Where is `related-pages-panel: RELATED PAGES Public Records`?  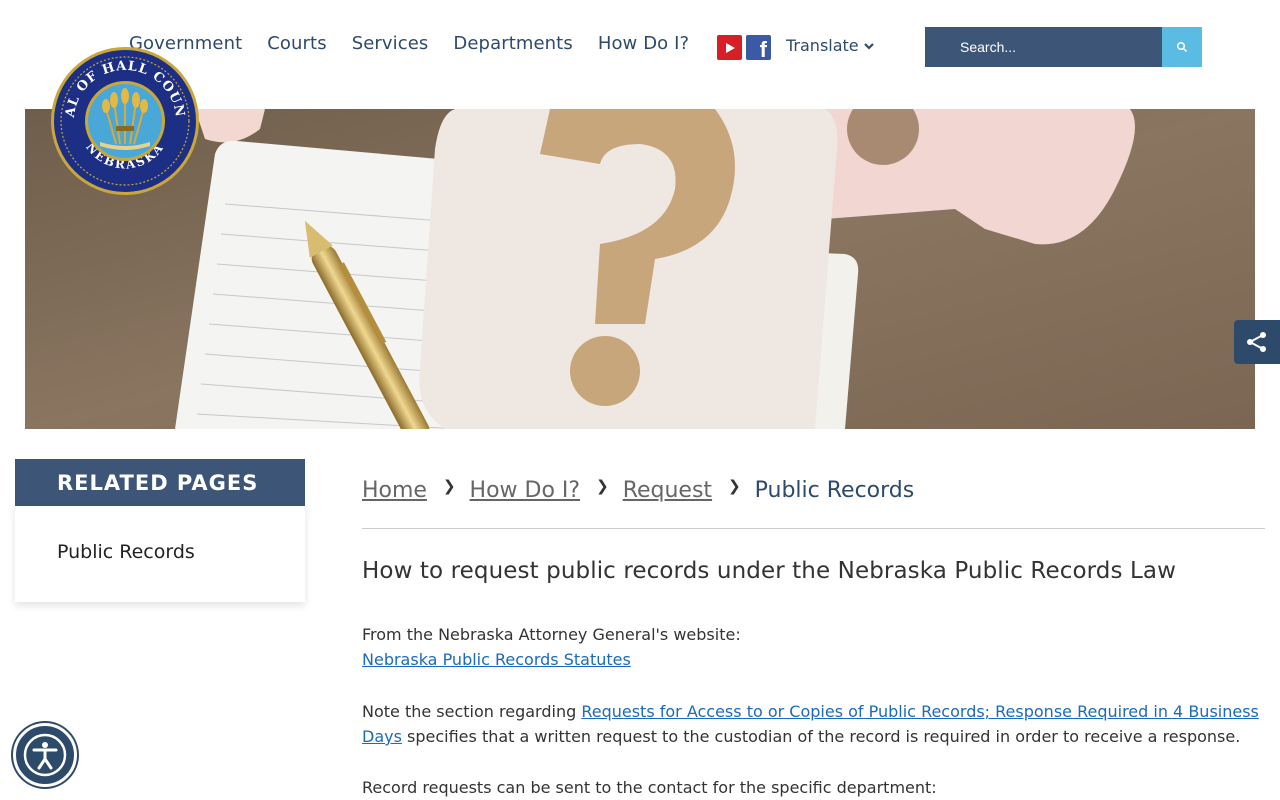 related-pages-panel: RELATED PAGES Public Records is located at coordinates (160, 530).